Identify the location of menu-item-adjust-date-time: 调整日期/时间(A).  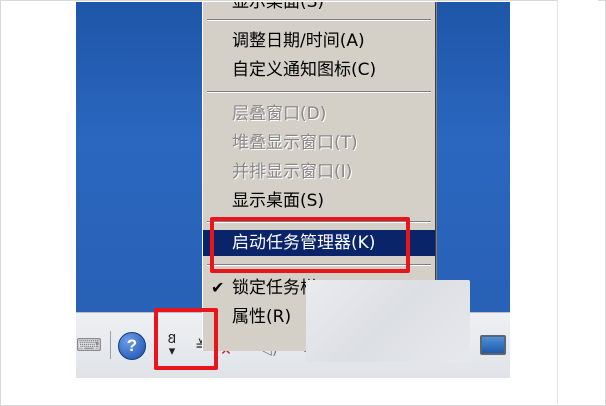
(319, 41).